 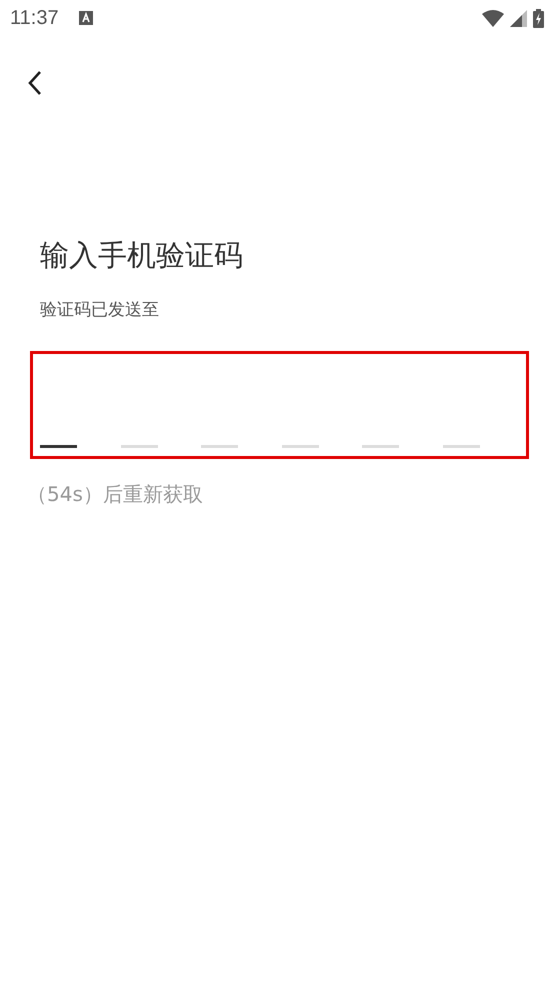 What do you see at coordinates (100, 310) in the screenshot?
I see `subtitle: 验证码已发送至` at bounding box center [100, 310].